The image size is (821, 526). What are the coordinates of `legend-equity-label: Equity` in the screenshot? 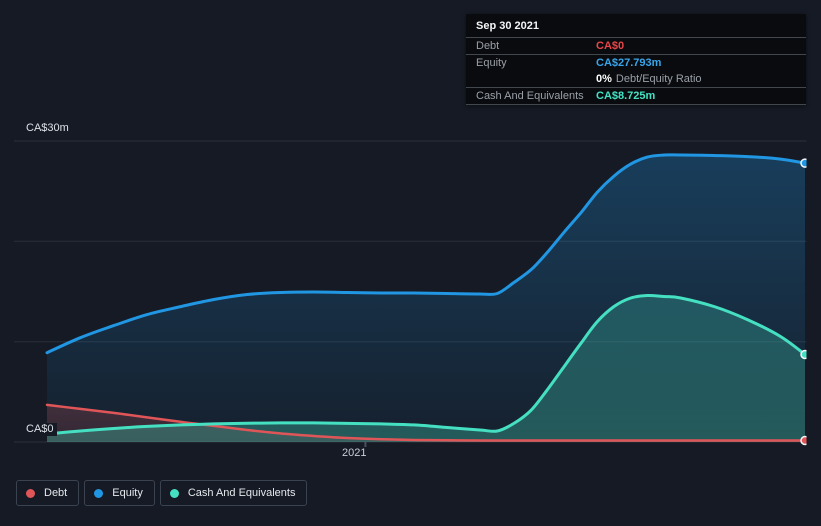 It's located at (127, 493).